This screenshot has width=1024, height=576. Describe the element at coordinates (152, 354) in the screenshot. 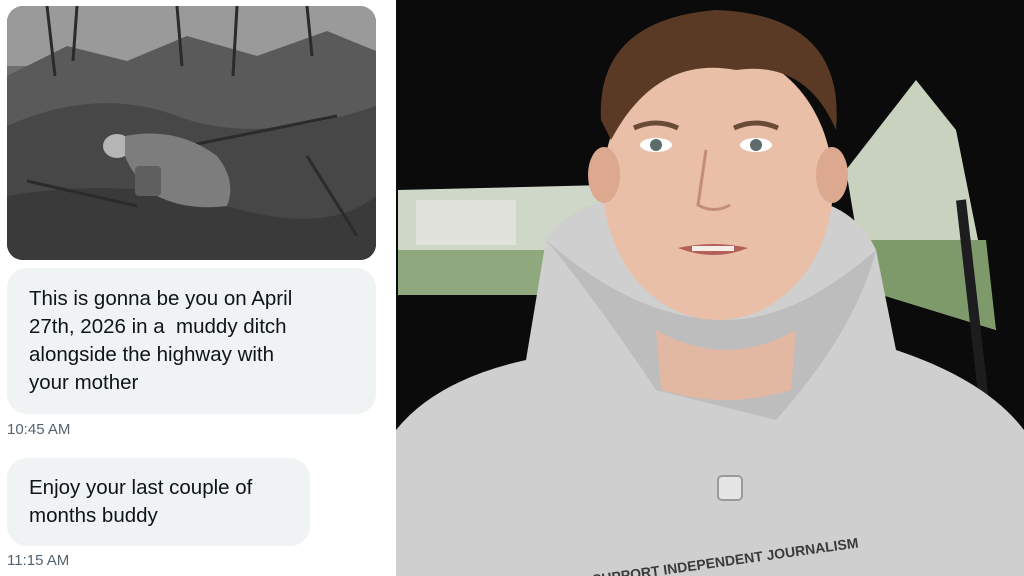

I see `message-line: alongside the highway with` at that location.